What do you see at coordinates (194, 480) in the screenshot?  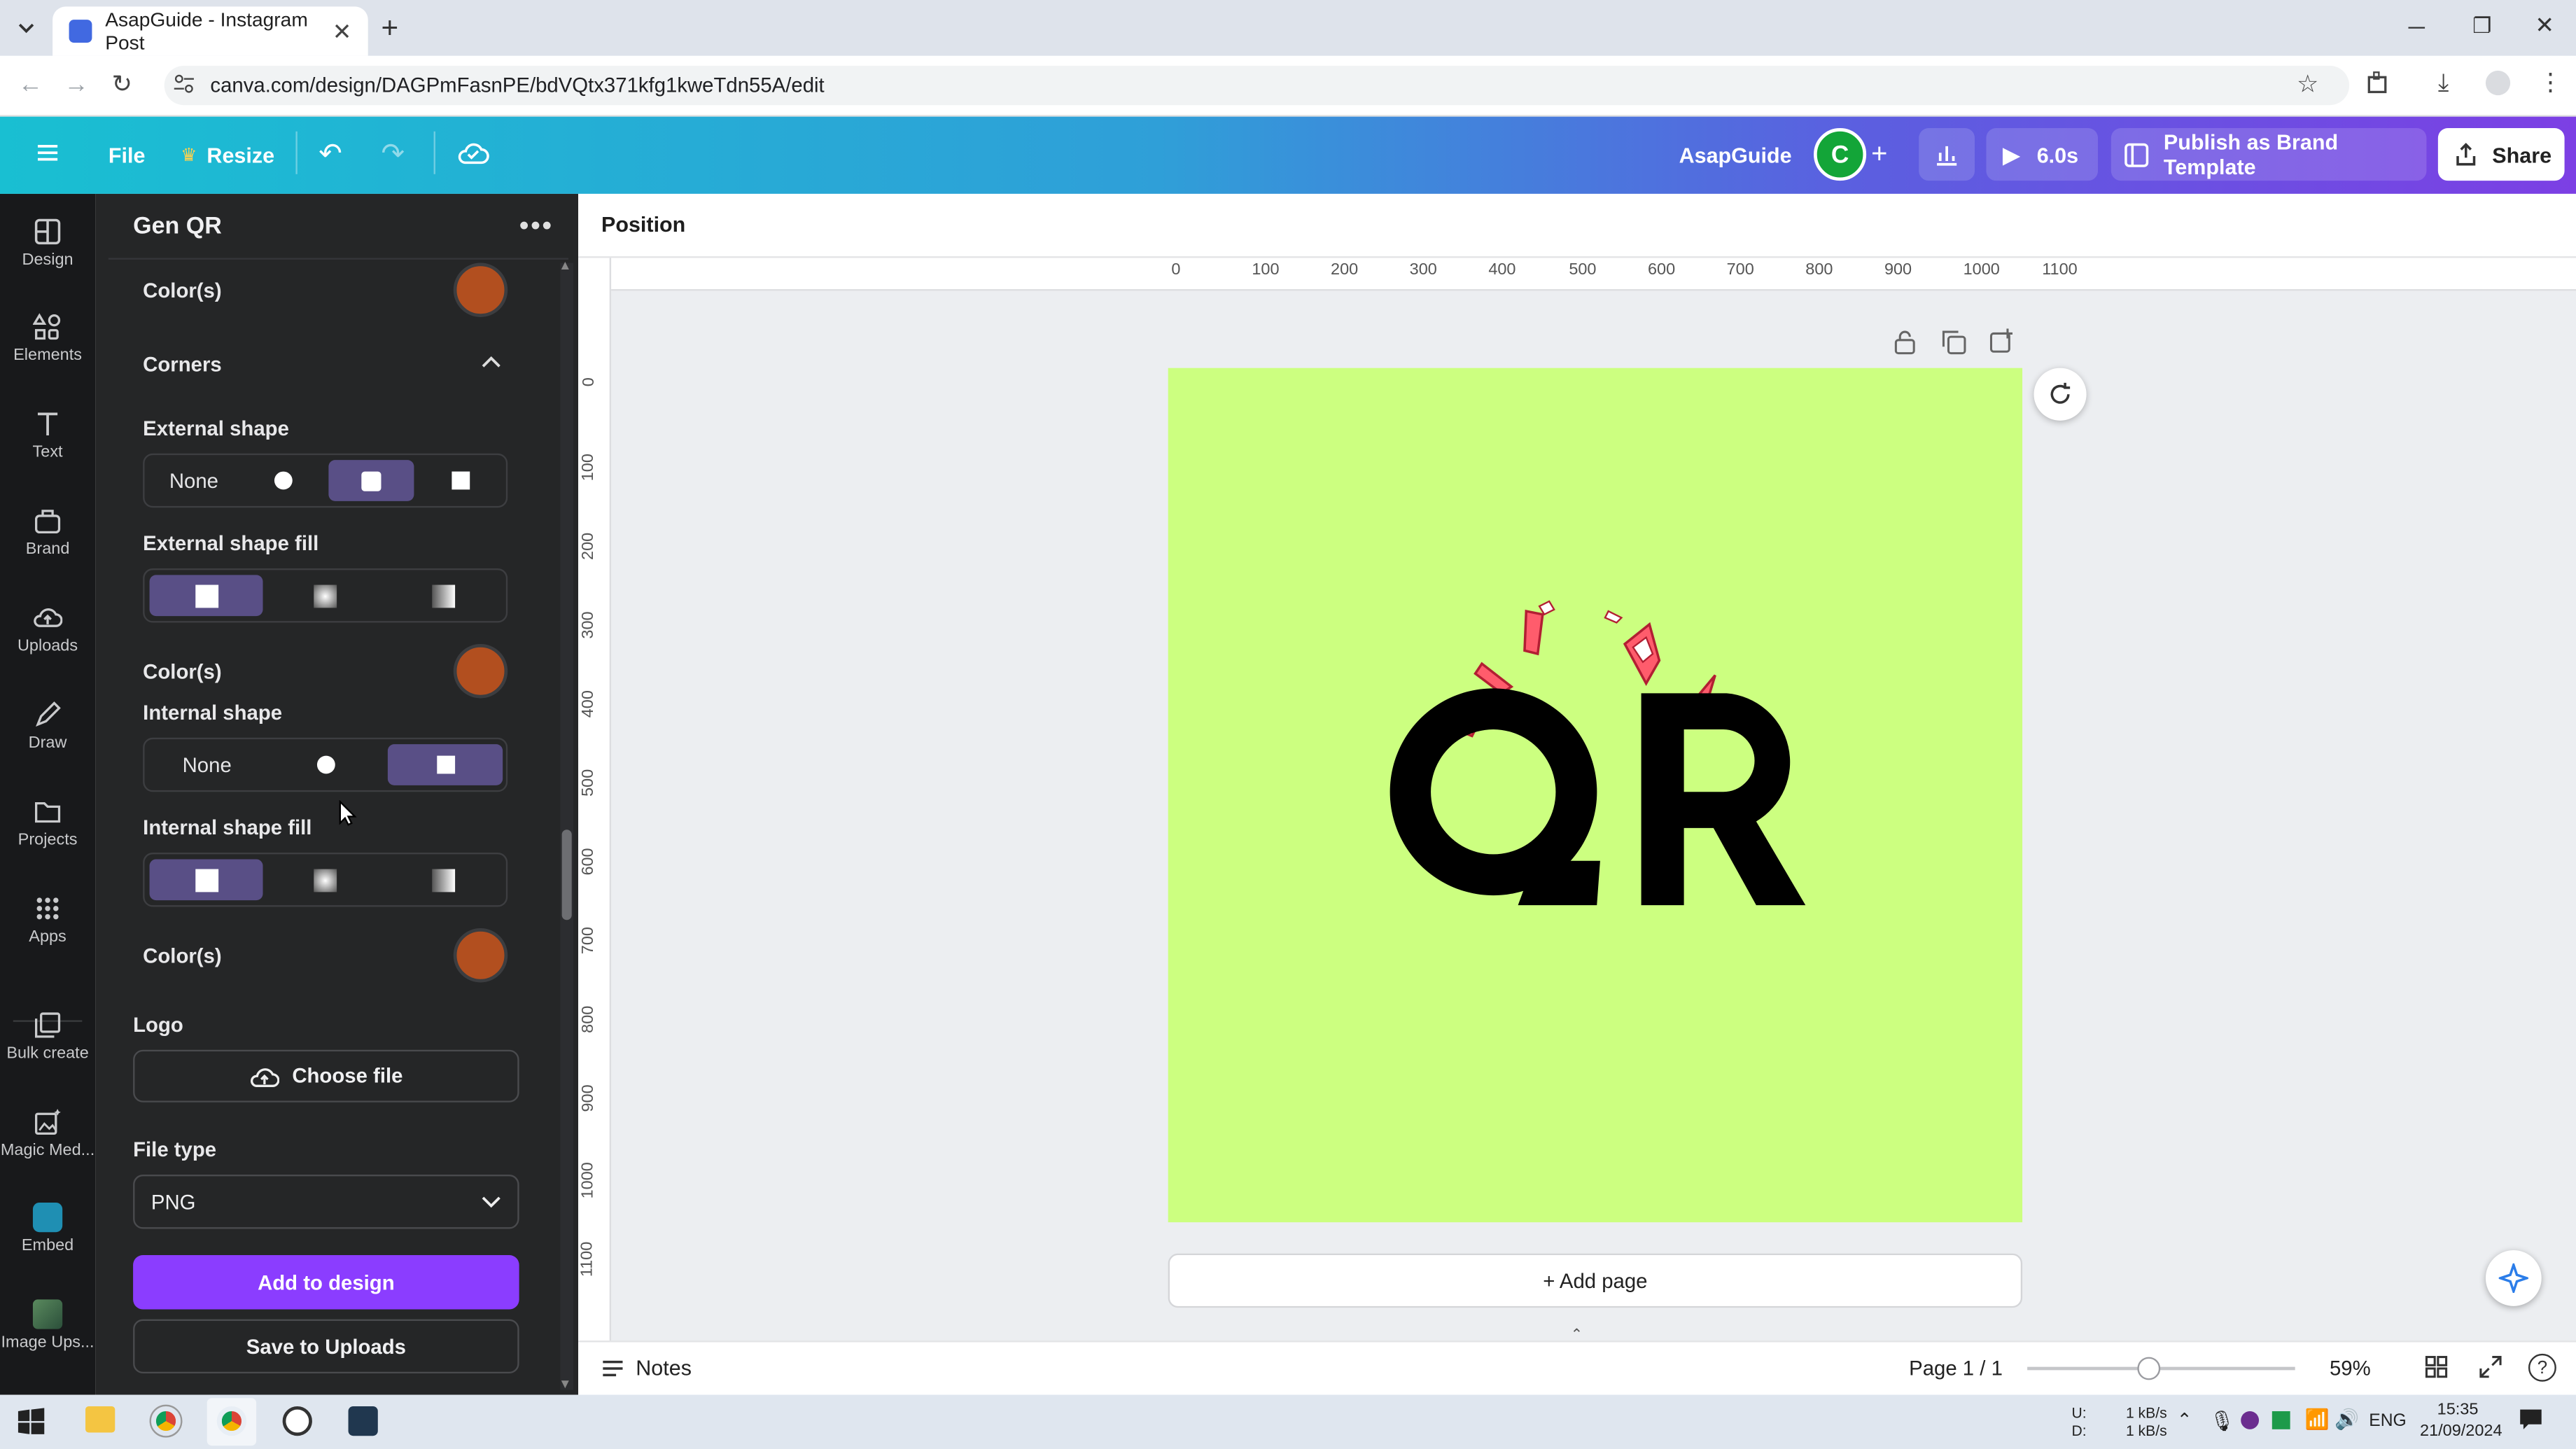 I see `external-shape-none-option: None` at bounding box center [194, 480].